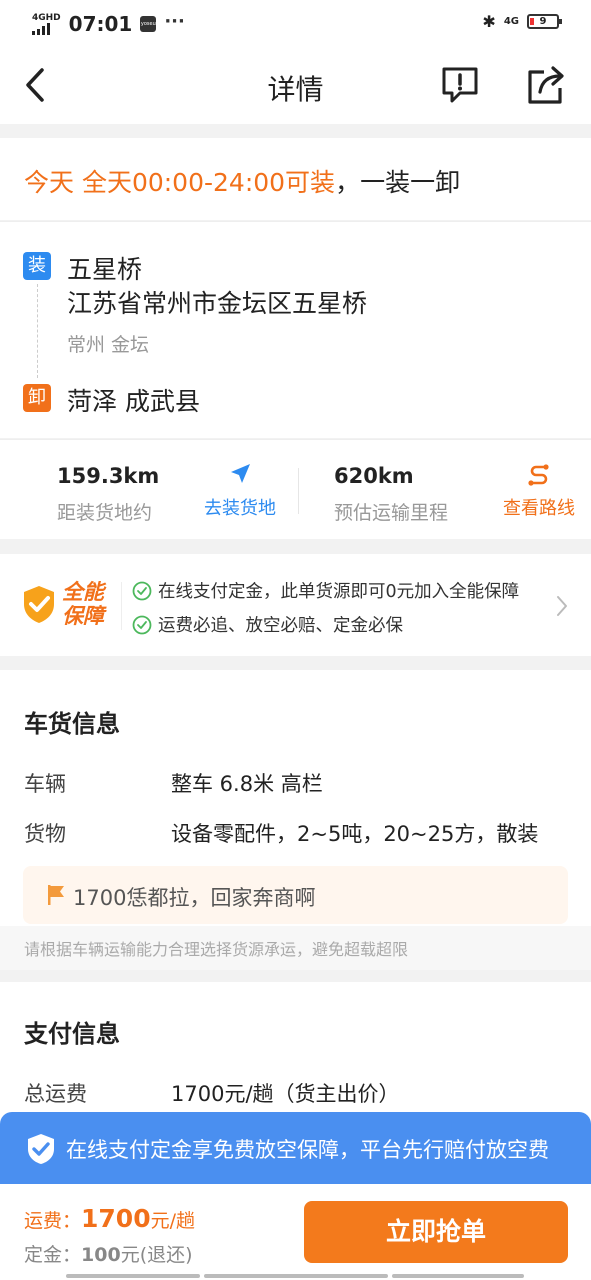  What do you see at coordinates (240, 508) in the screenshot?
I see `navigate-to-load-label: 去装货地` at bounding box center [240, 508].